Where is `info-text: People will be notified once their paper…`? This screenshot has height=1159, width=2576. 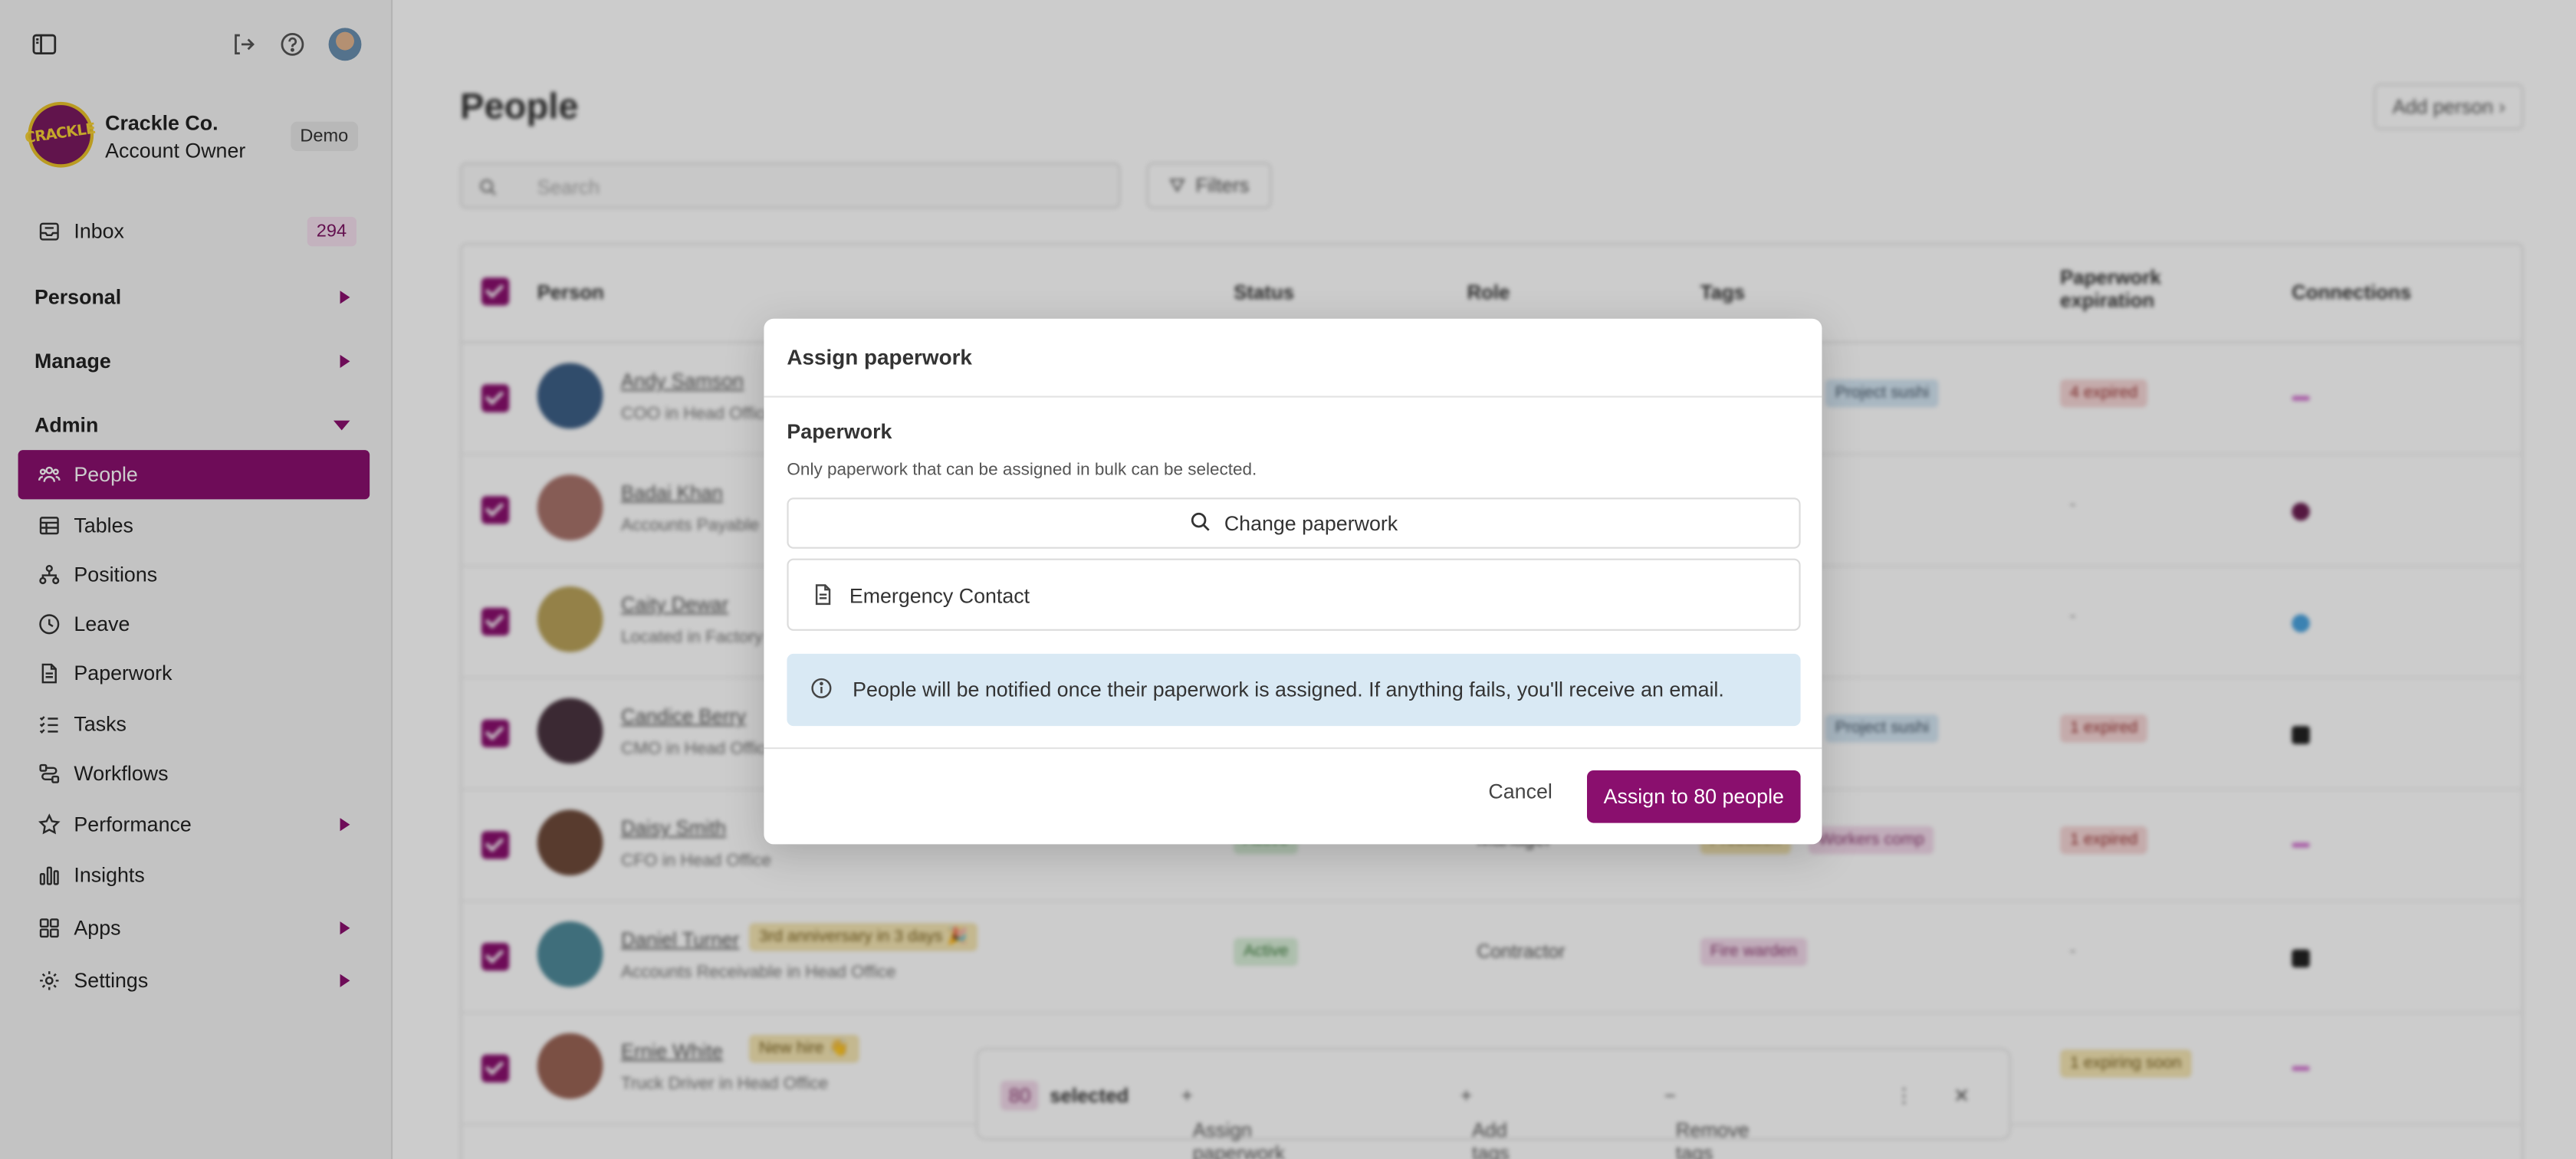 info-text: People will be notified once their paper… is located at coordinates (1288, 689).